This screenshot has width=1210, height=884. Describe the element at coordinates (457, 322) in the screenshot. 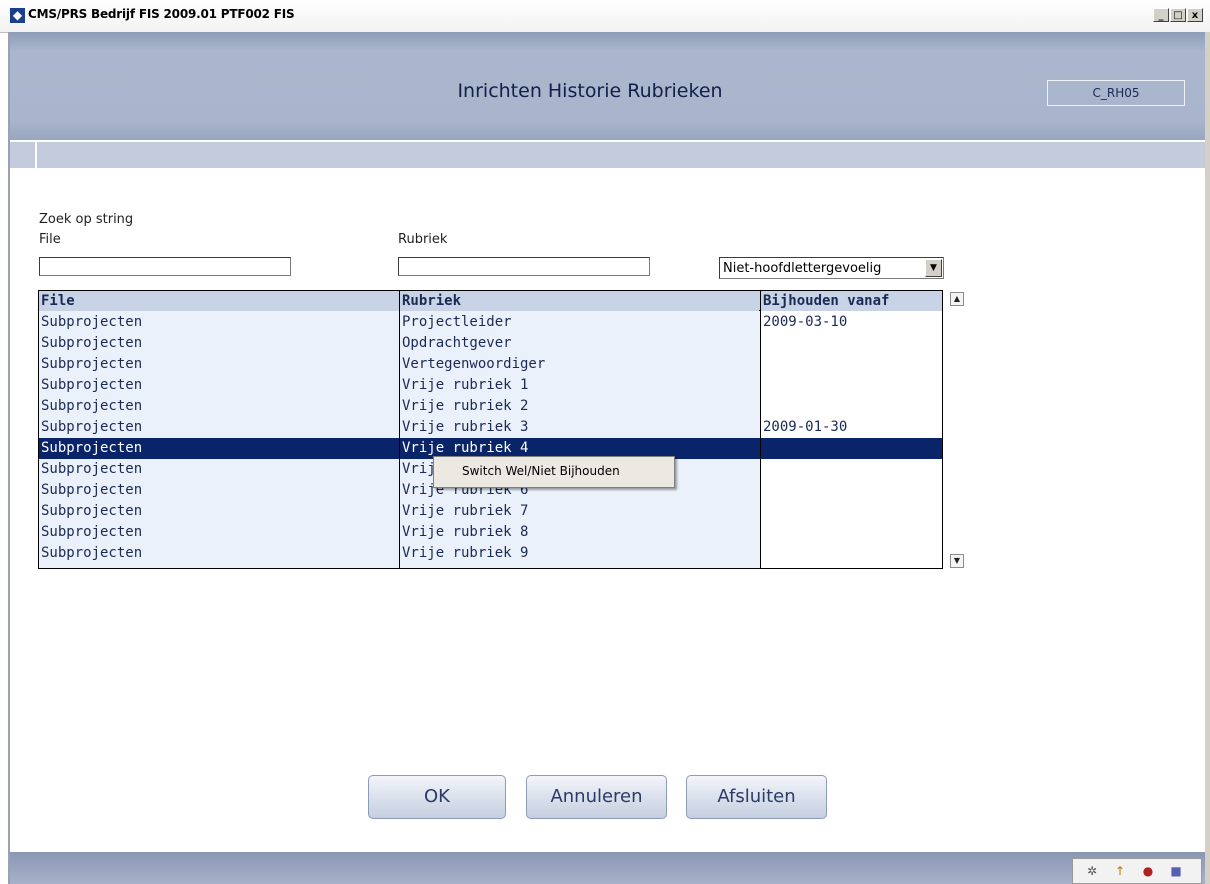

I see `cell-rubriek: Projectleider` at that location.